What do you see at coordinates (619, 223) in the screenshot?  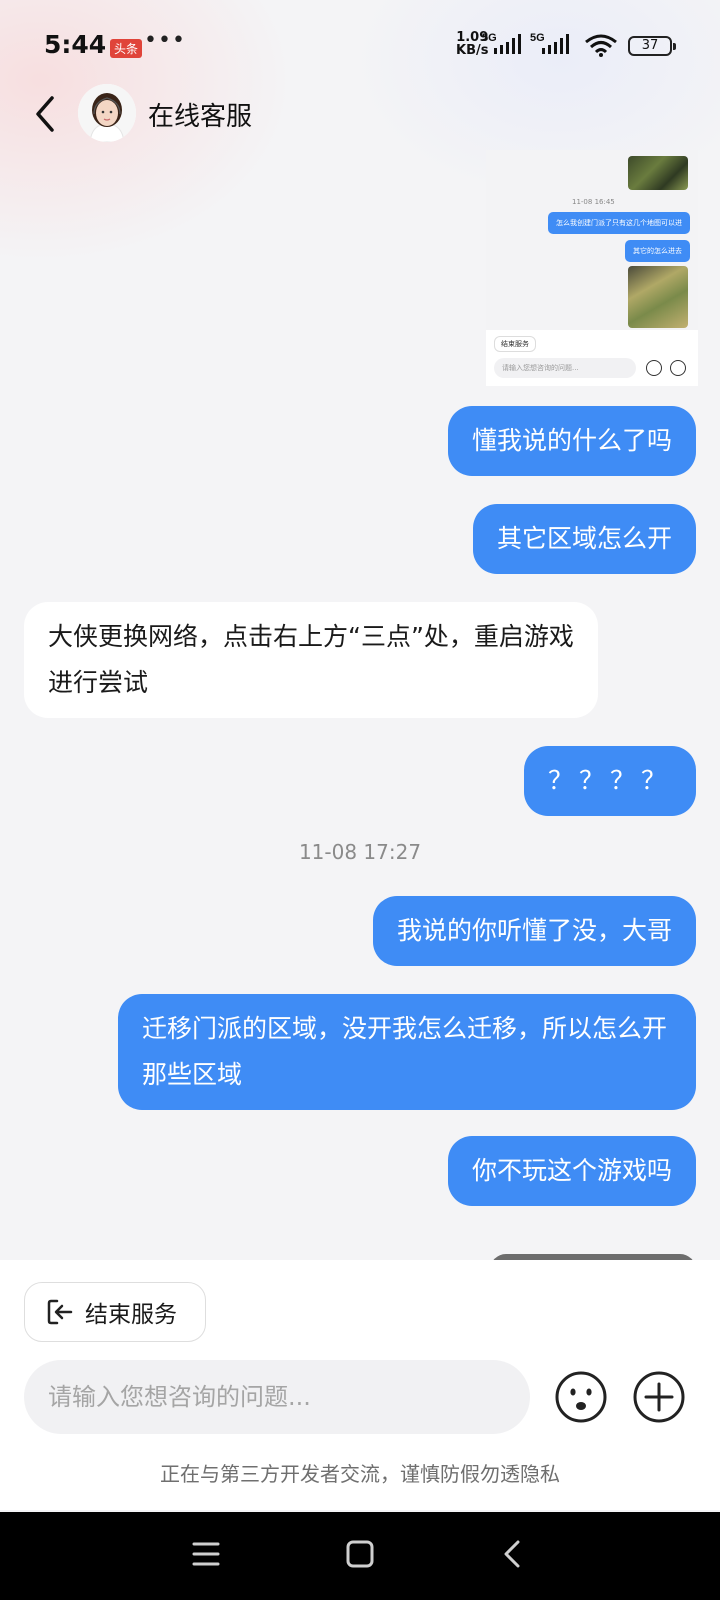 I see `screenshot-bubble: 怎么我创建门派了只有这几个地图可以进` at bounding box center [619, 223].